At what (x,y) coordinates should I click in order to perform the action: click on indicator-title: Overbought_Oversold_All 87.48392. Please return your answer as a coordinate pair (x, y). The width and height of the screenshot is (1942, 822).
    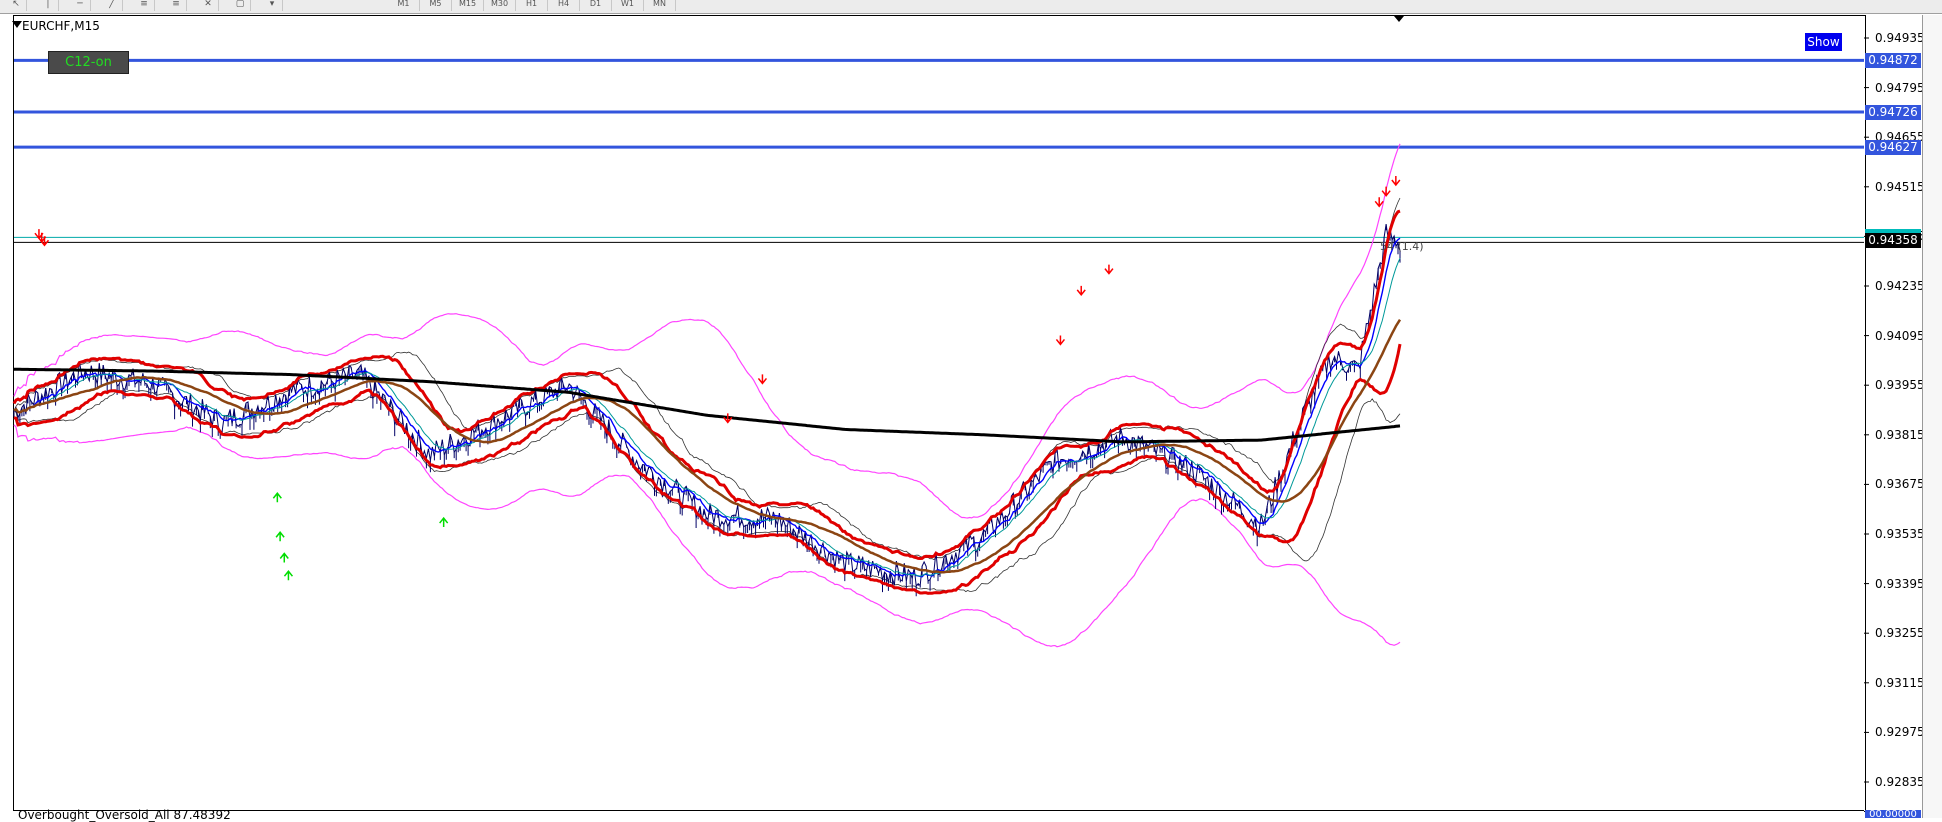
    Looking at the image, I should click on (124, 815).